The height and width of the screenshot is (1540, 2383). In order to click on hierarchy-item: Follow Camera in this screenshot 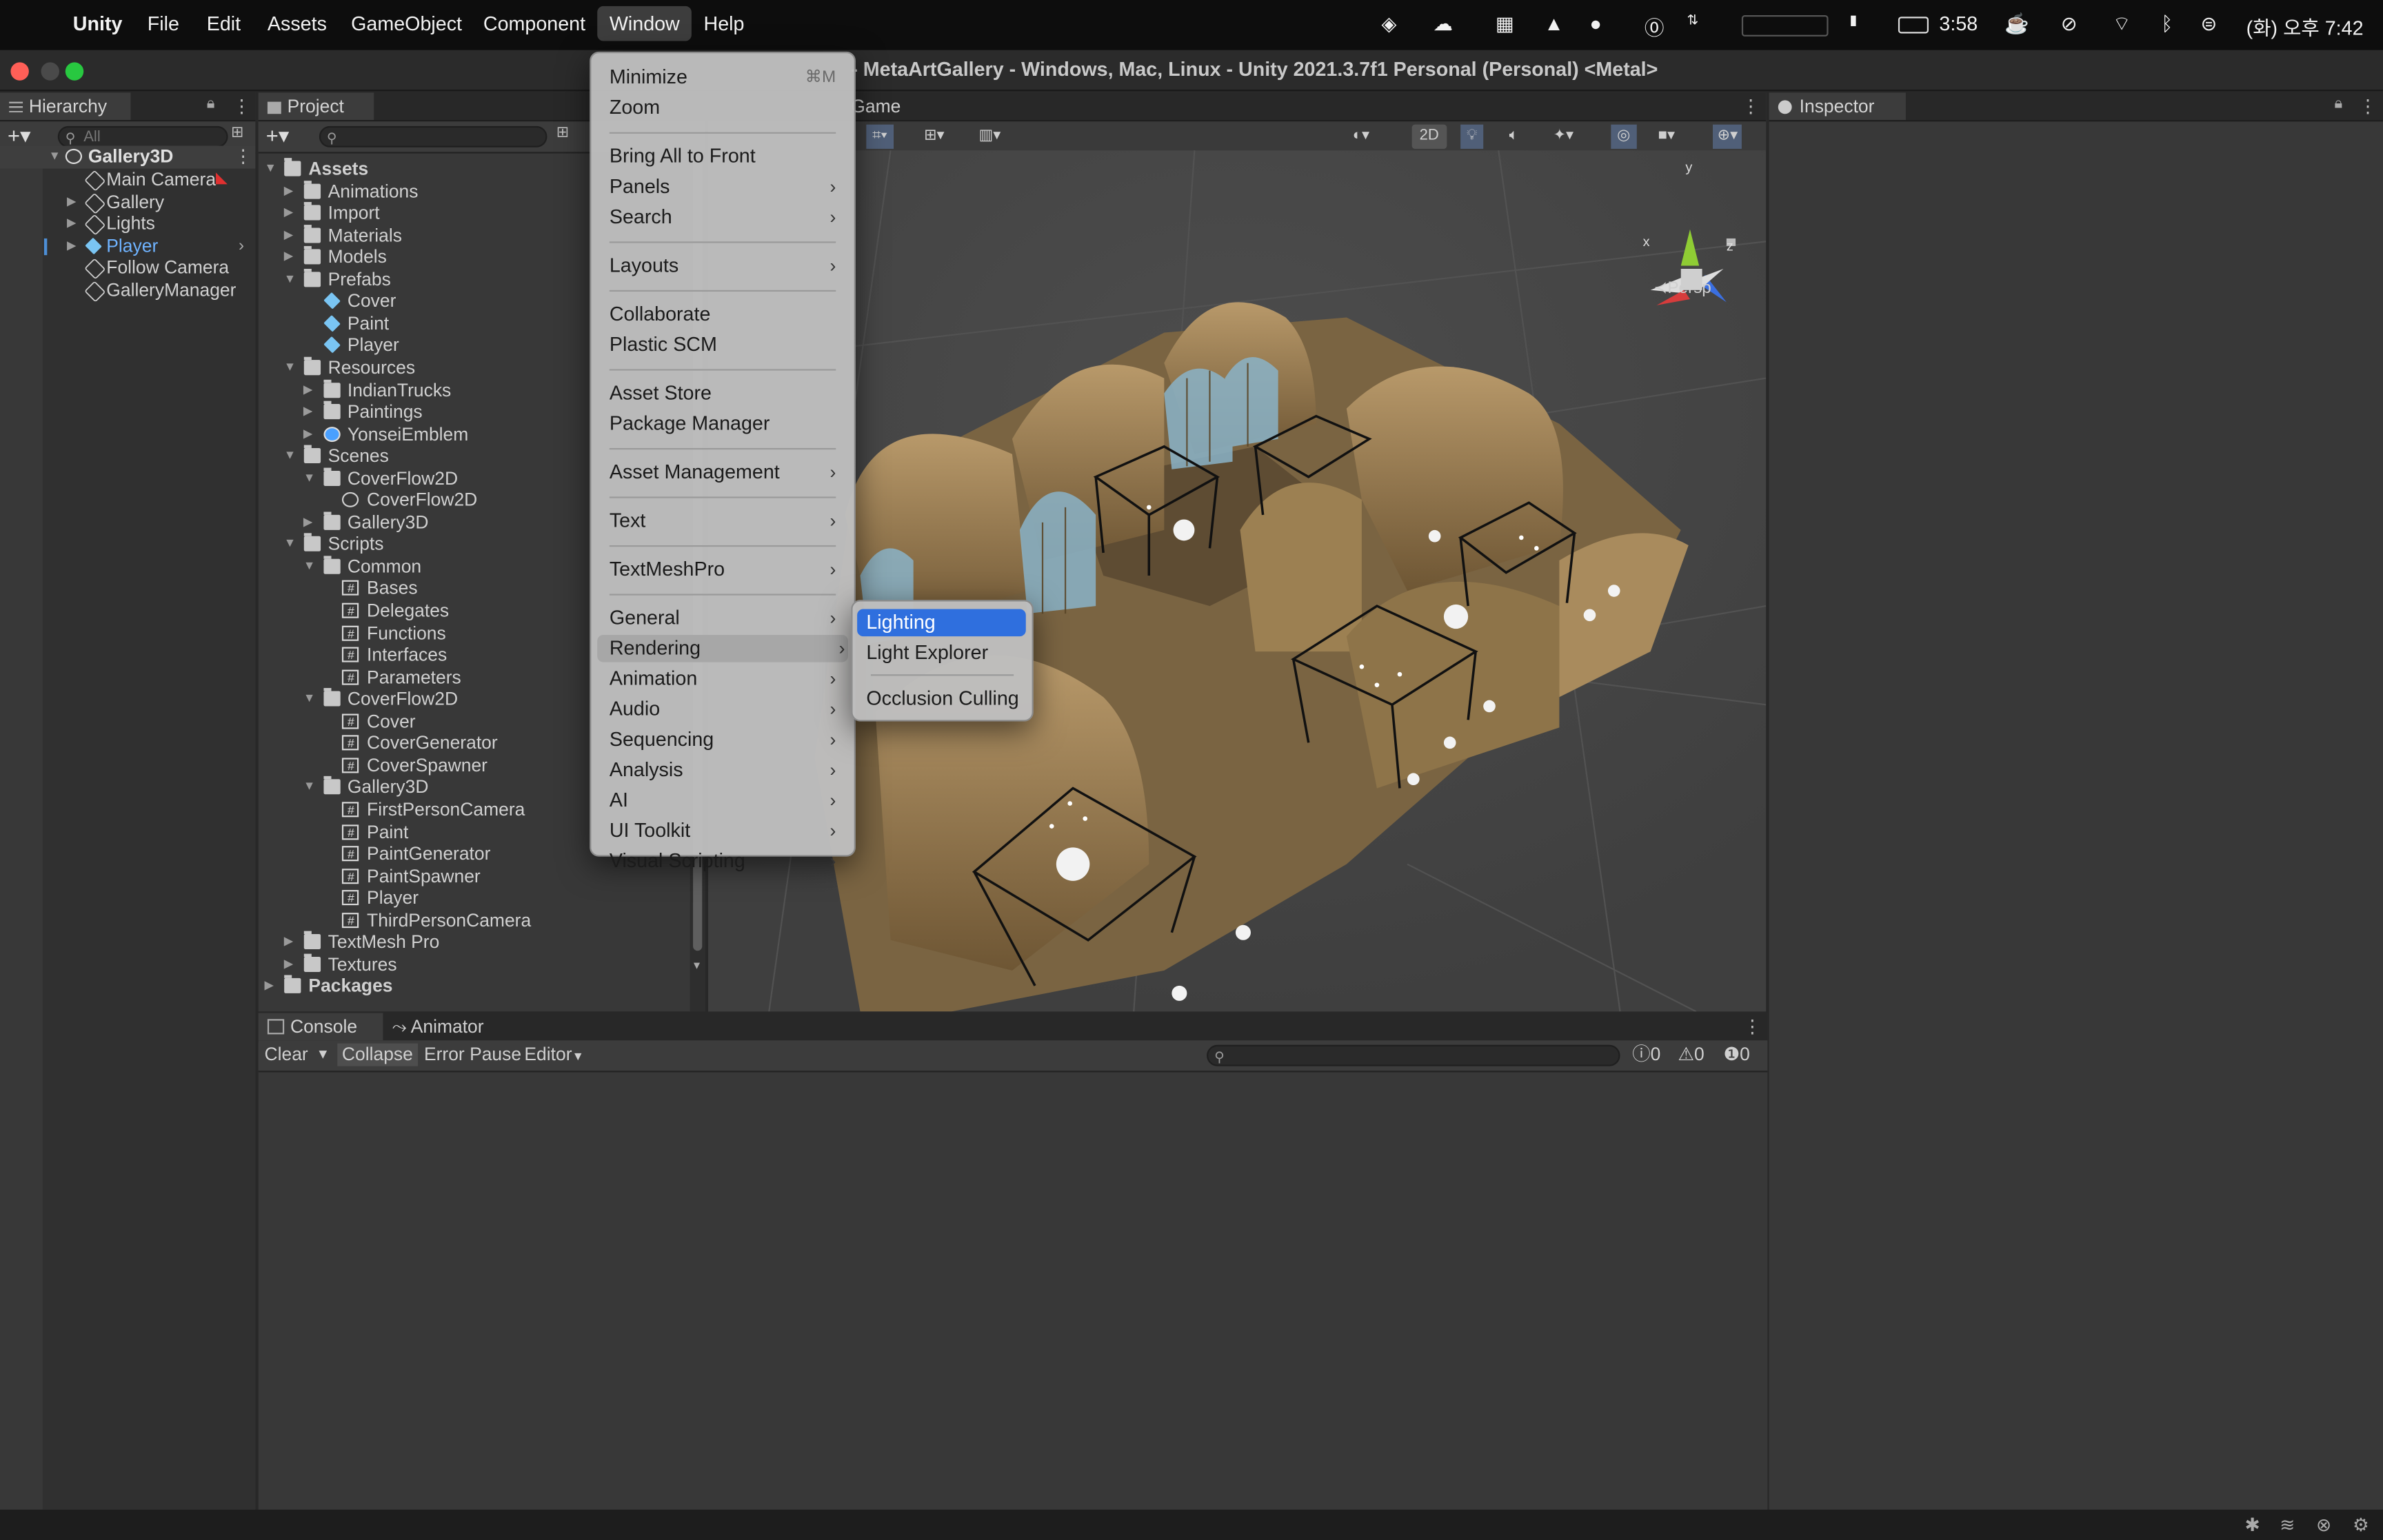, I will do `click(127, 268)`.